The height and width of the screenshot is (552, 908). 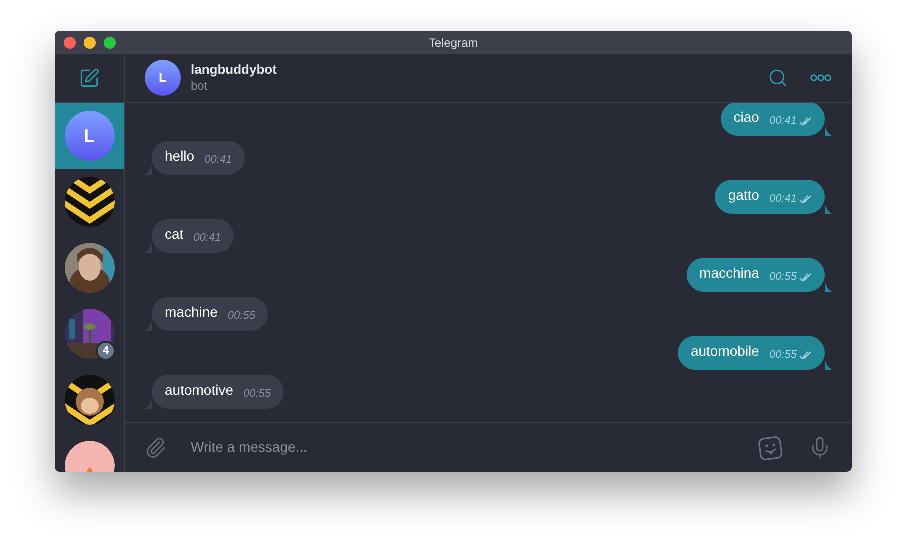 I want to click on chat-status: bot, so click(x=200, y=86).